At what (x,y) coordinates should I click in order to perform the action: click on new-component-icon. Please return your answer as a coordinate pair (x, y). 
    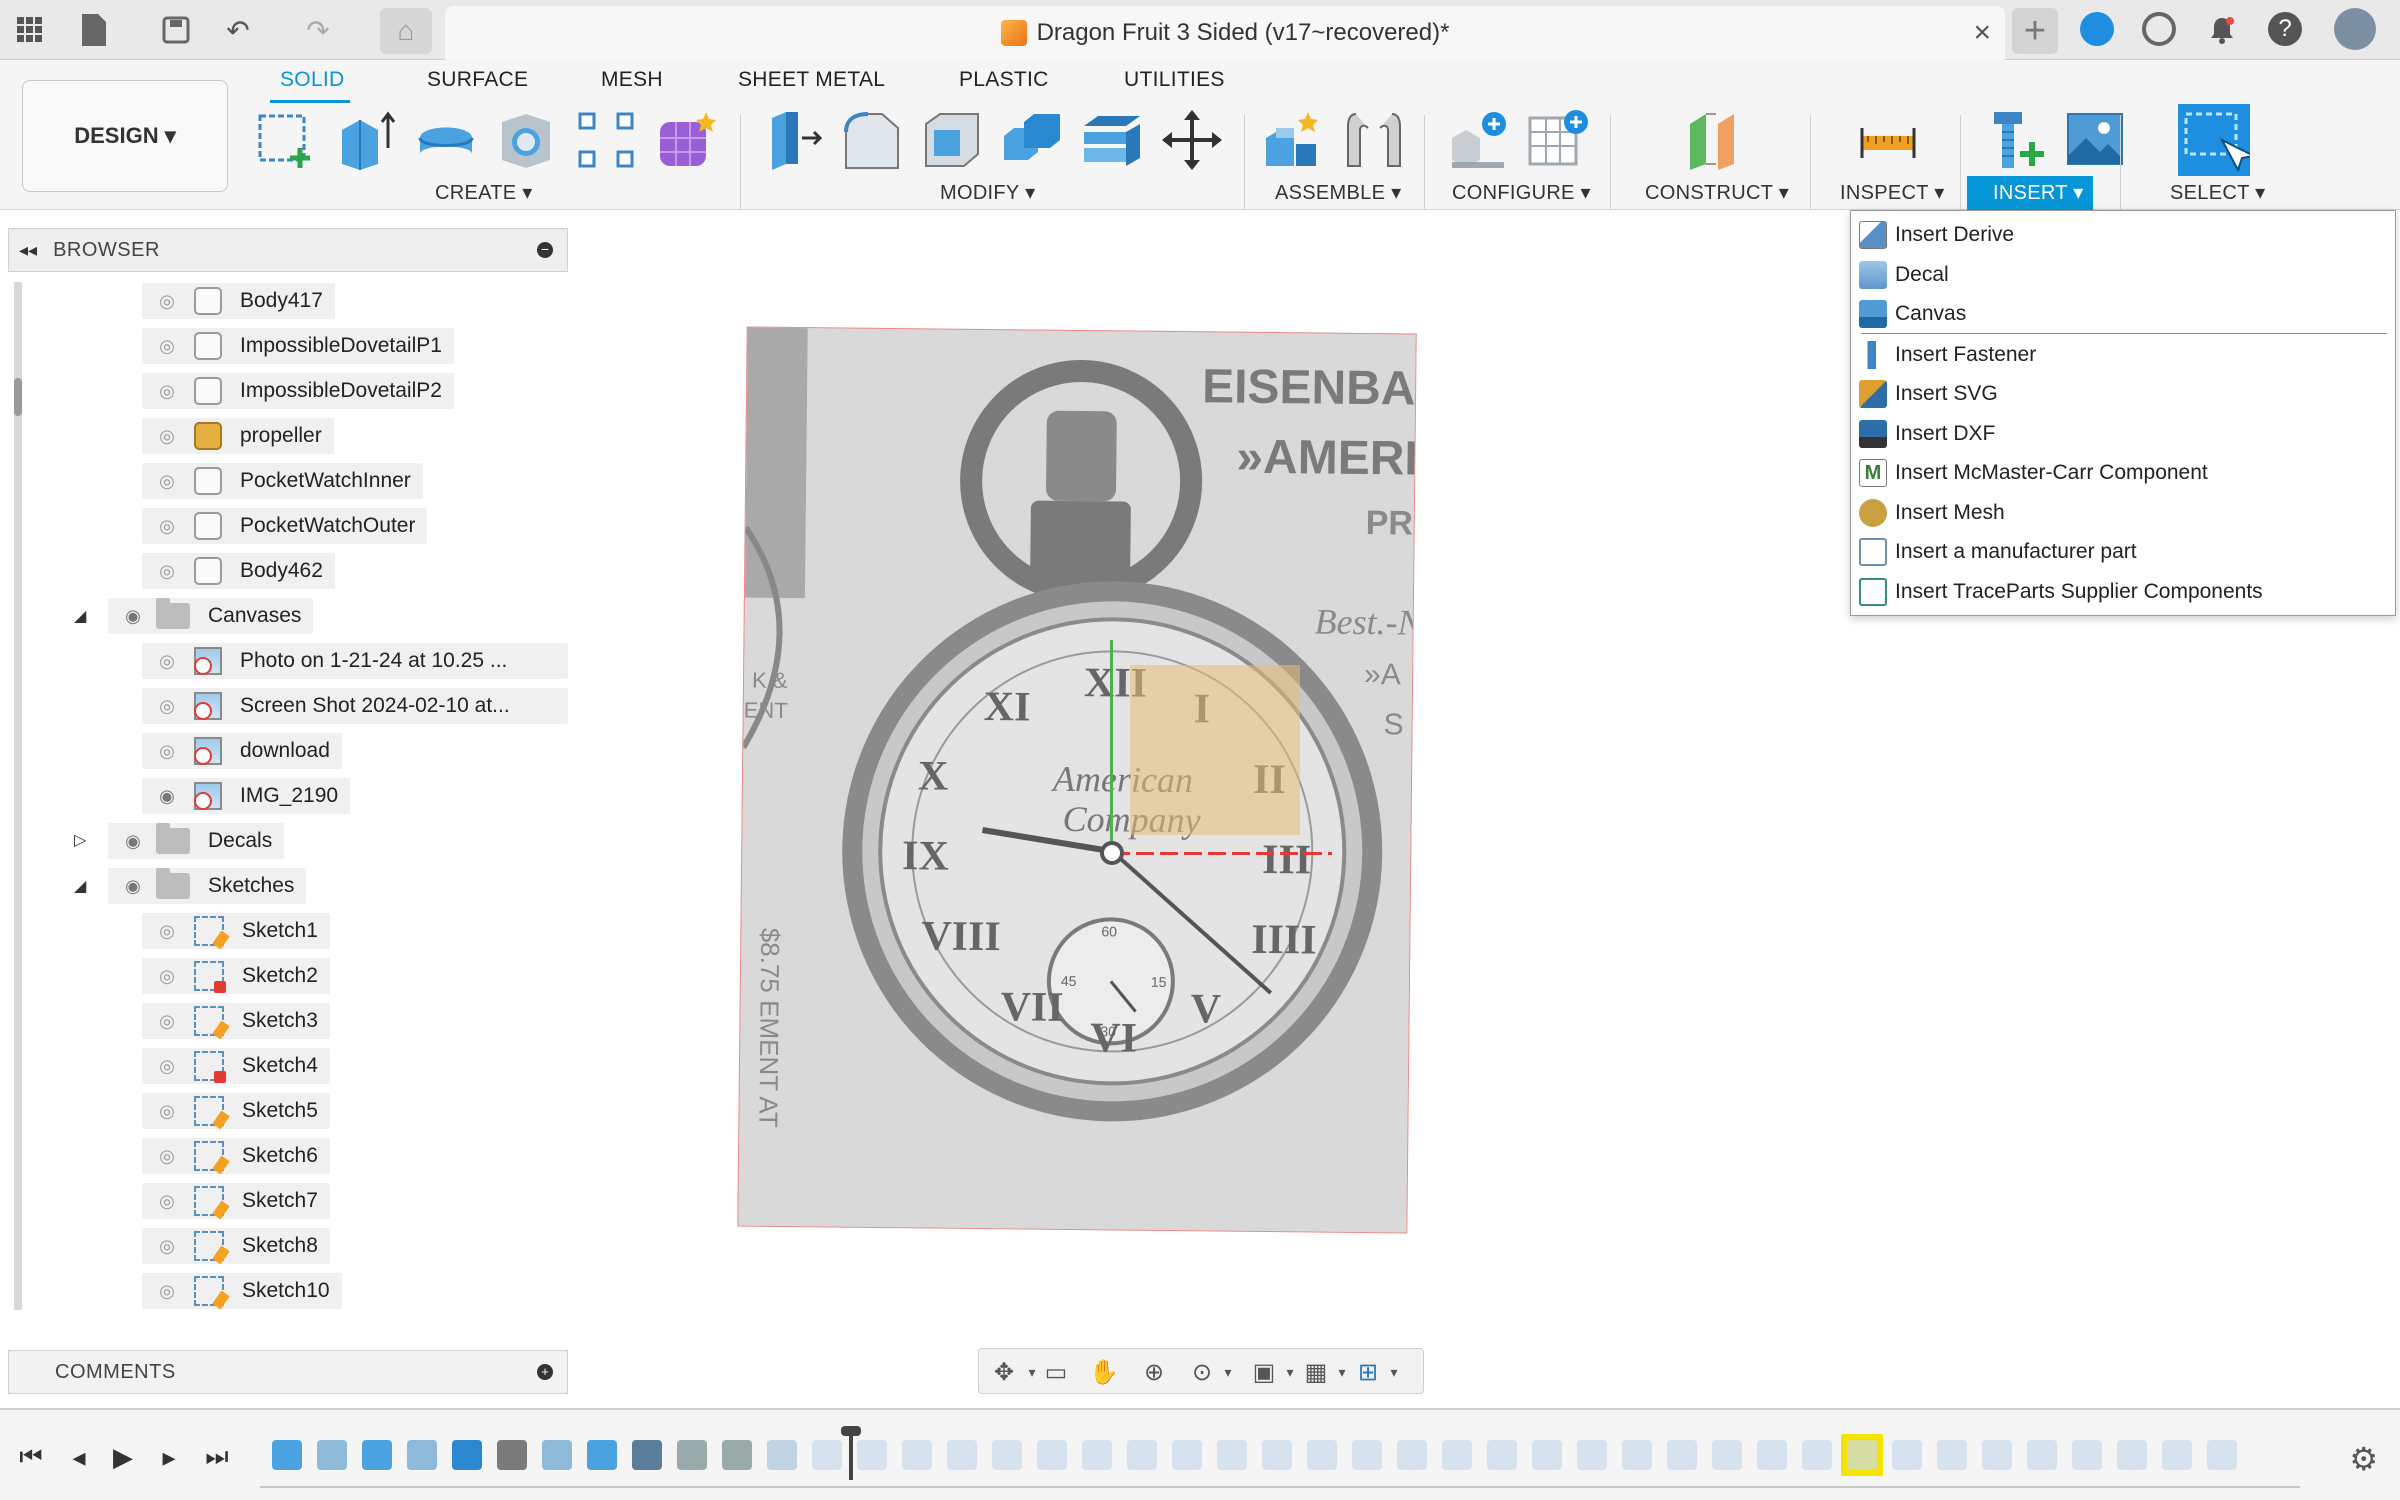
    Looking at the image, I should click on (1294, 140).